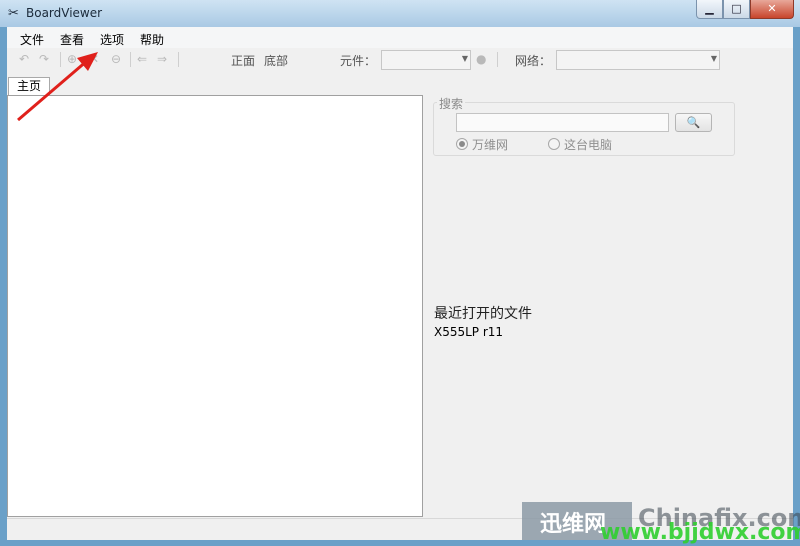 This screenshot has width=800, height=546. What do you see at coordinates (74, 59) in the screenshot?
I see `zoom-in-icon: ⊕` at bounding box center [74, 59].